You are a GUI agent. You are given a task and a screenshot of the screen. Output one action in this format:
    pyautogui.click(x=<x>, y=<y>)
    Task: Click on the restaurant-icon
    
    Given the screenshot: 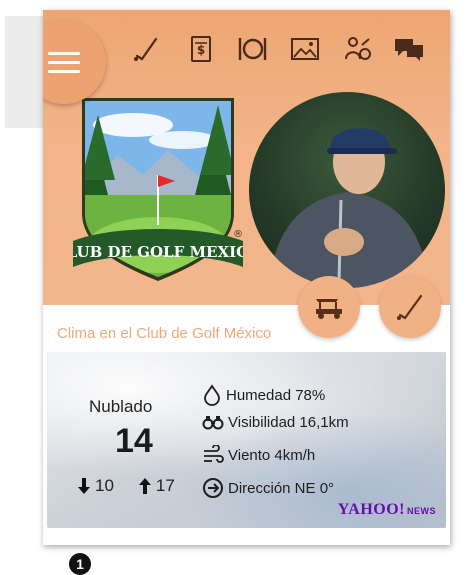 What is the action you would take?
    pyautogui.click(x=252, y=49)
    